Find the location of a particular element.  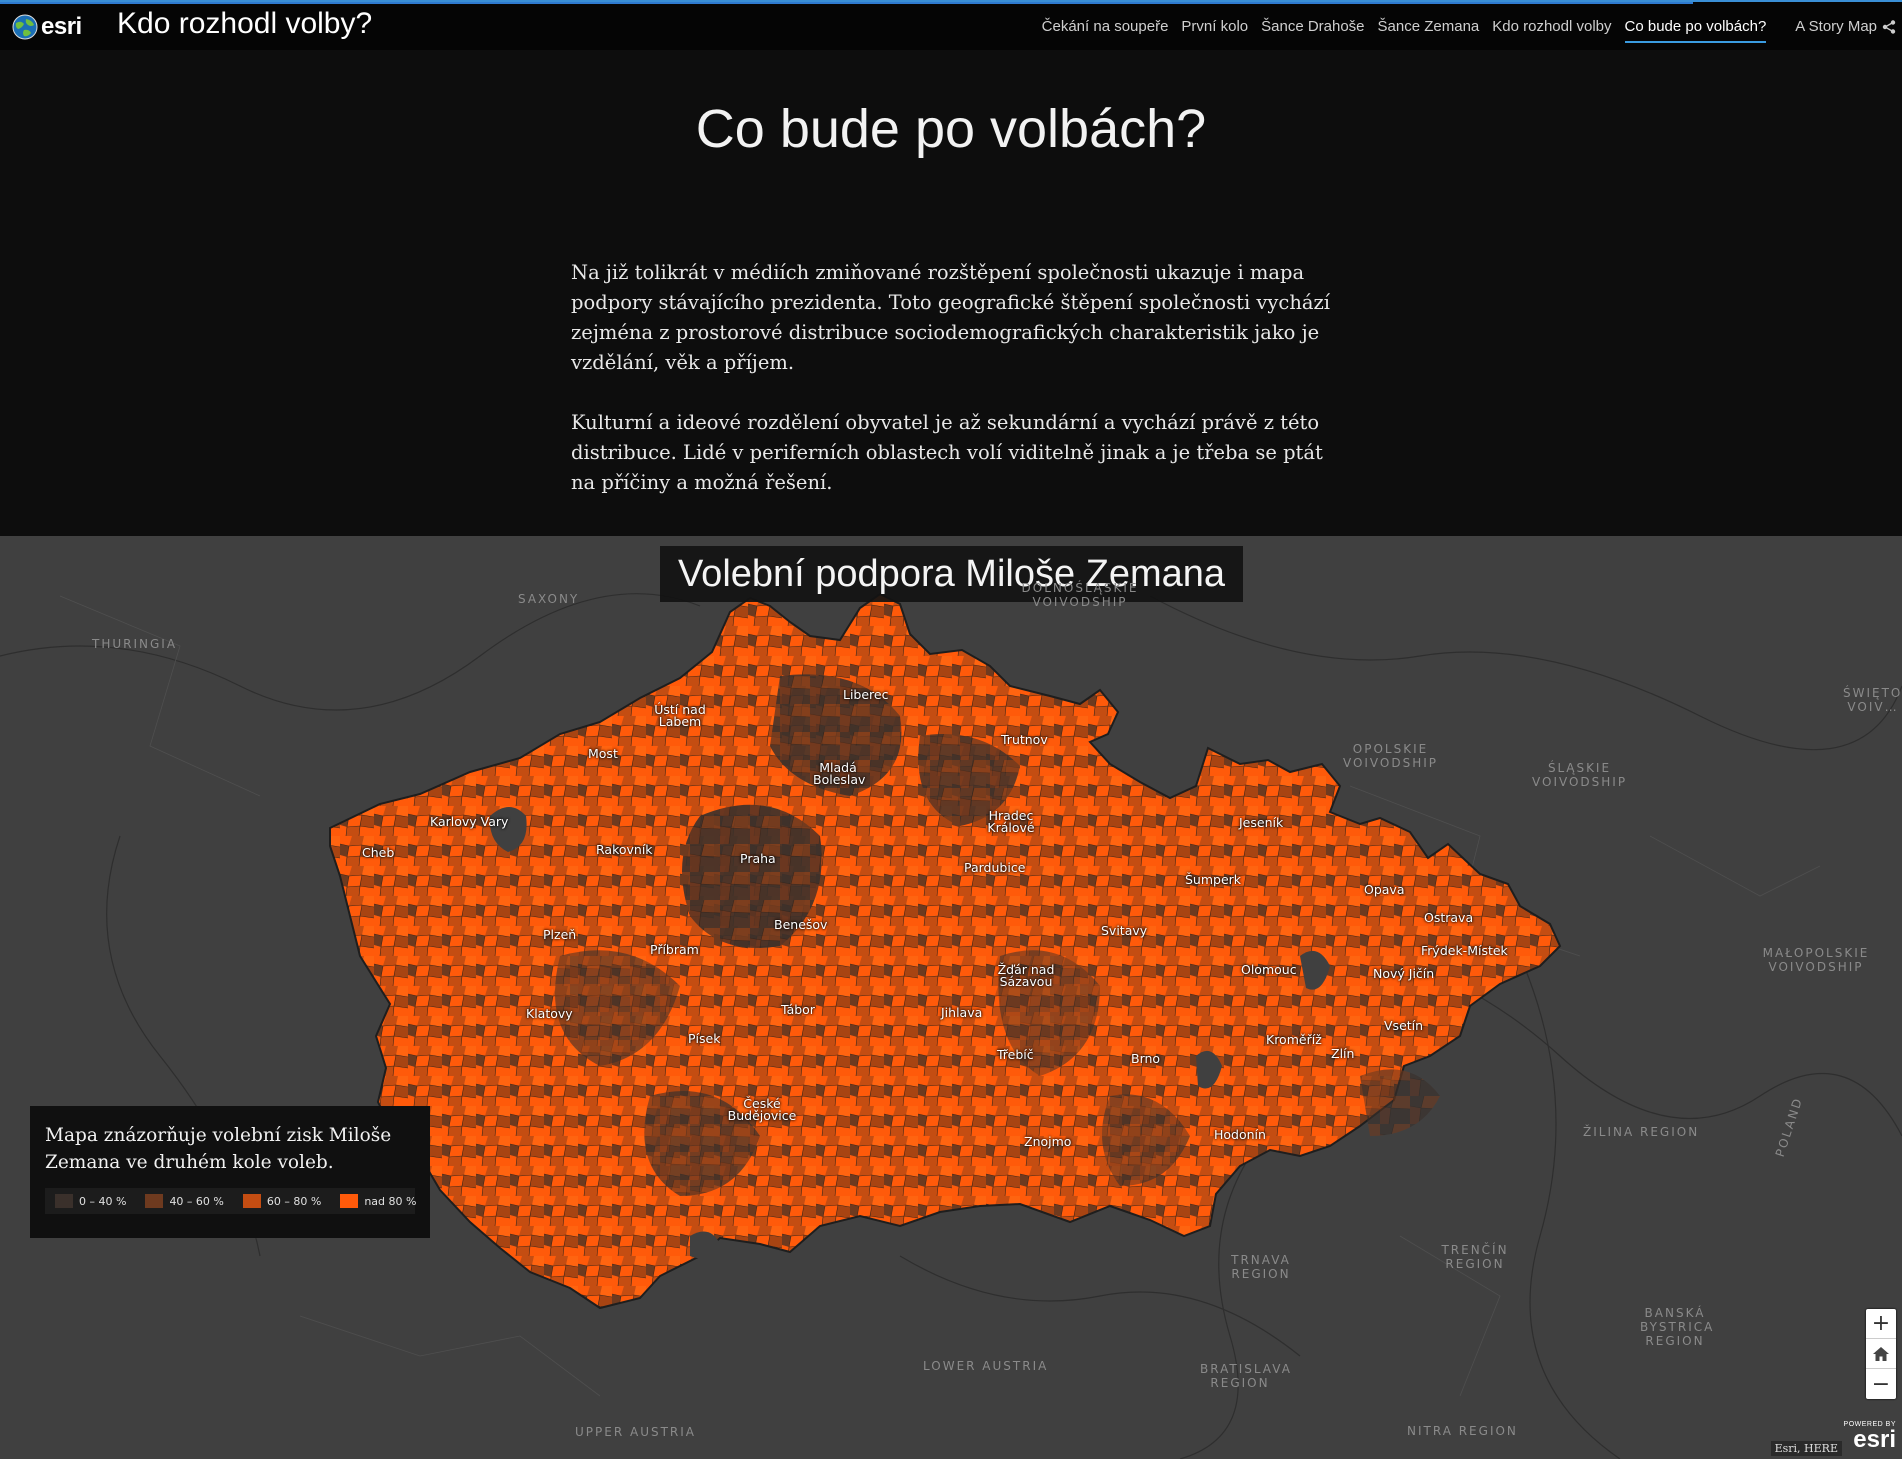

legend-class: 0 – 40 % is located at coordinates (90, 1201).